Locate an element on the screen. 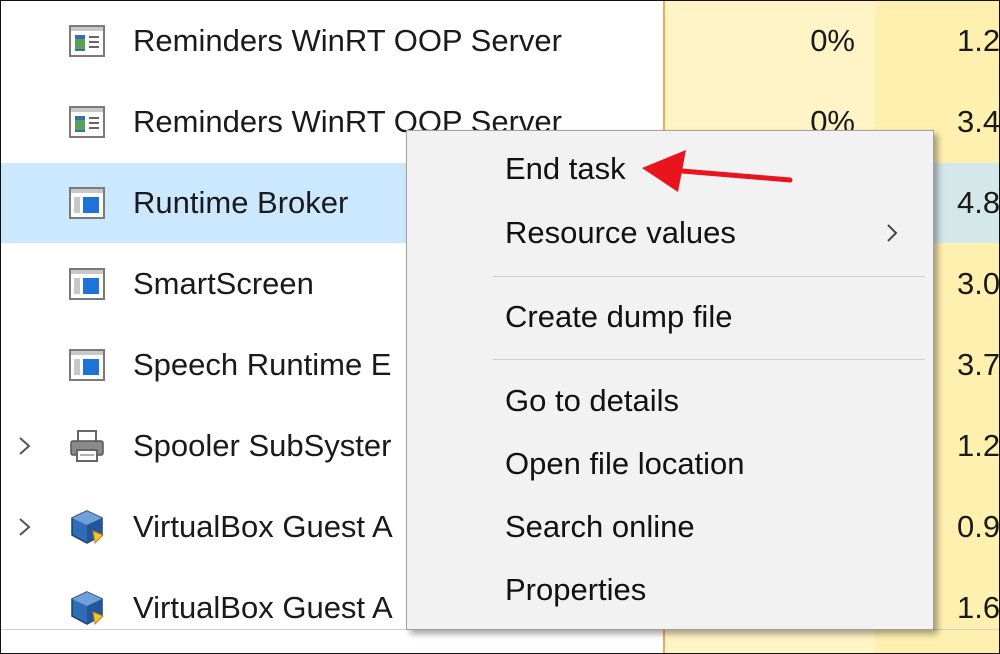  menu-item-open-file-location: Open file location is located at coordinates (670, 464).